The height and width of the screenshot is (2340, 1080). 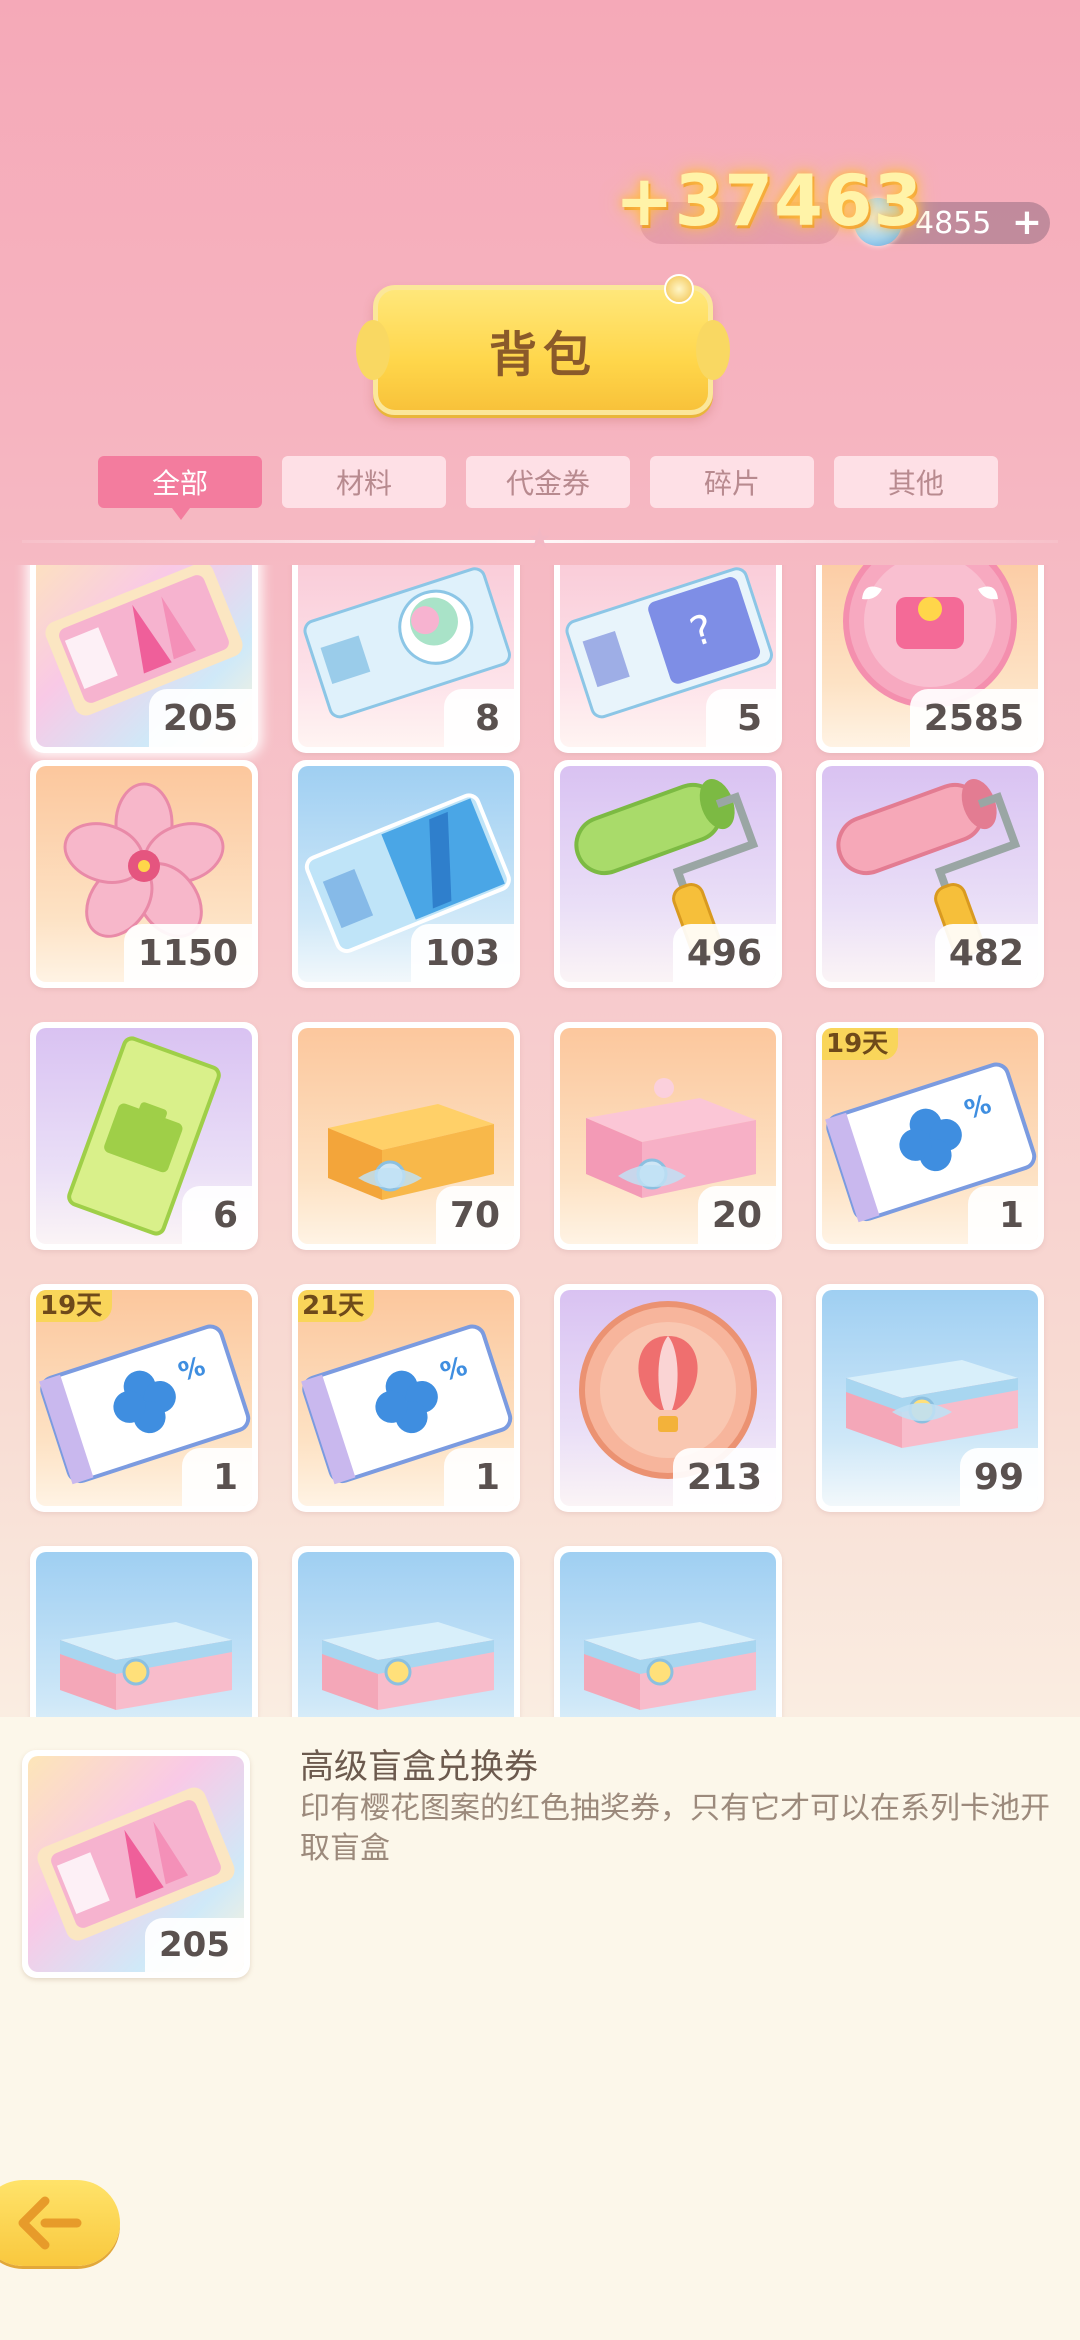 What do you see at coordinates (724, 1477) in the screenshot?
I see `item-count: 213` at bounding box center [724, 1477].